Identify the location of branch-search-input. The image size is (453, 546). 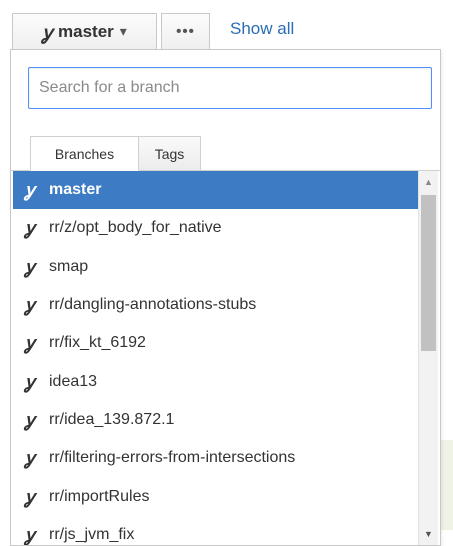
(230, 88).